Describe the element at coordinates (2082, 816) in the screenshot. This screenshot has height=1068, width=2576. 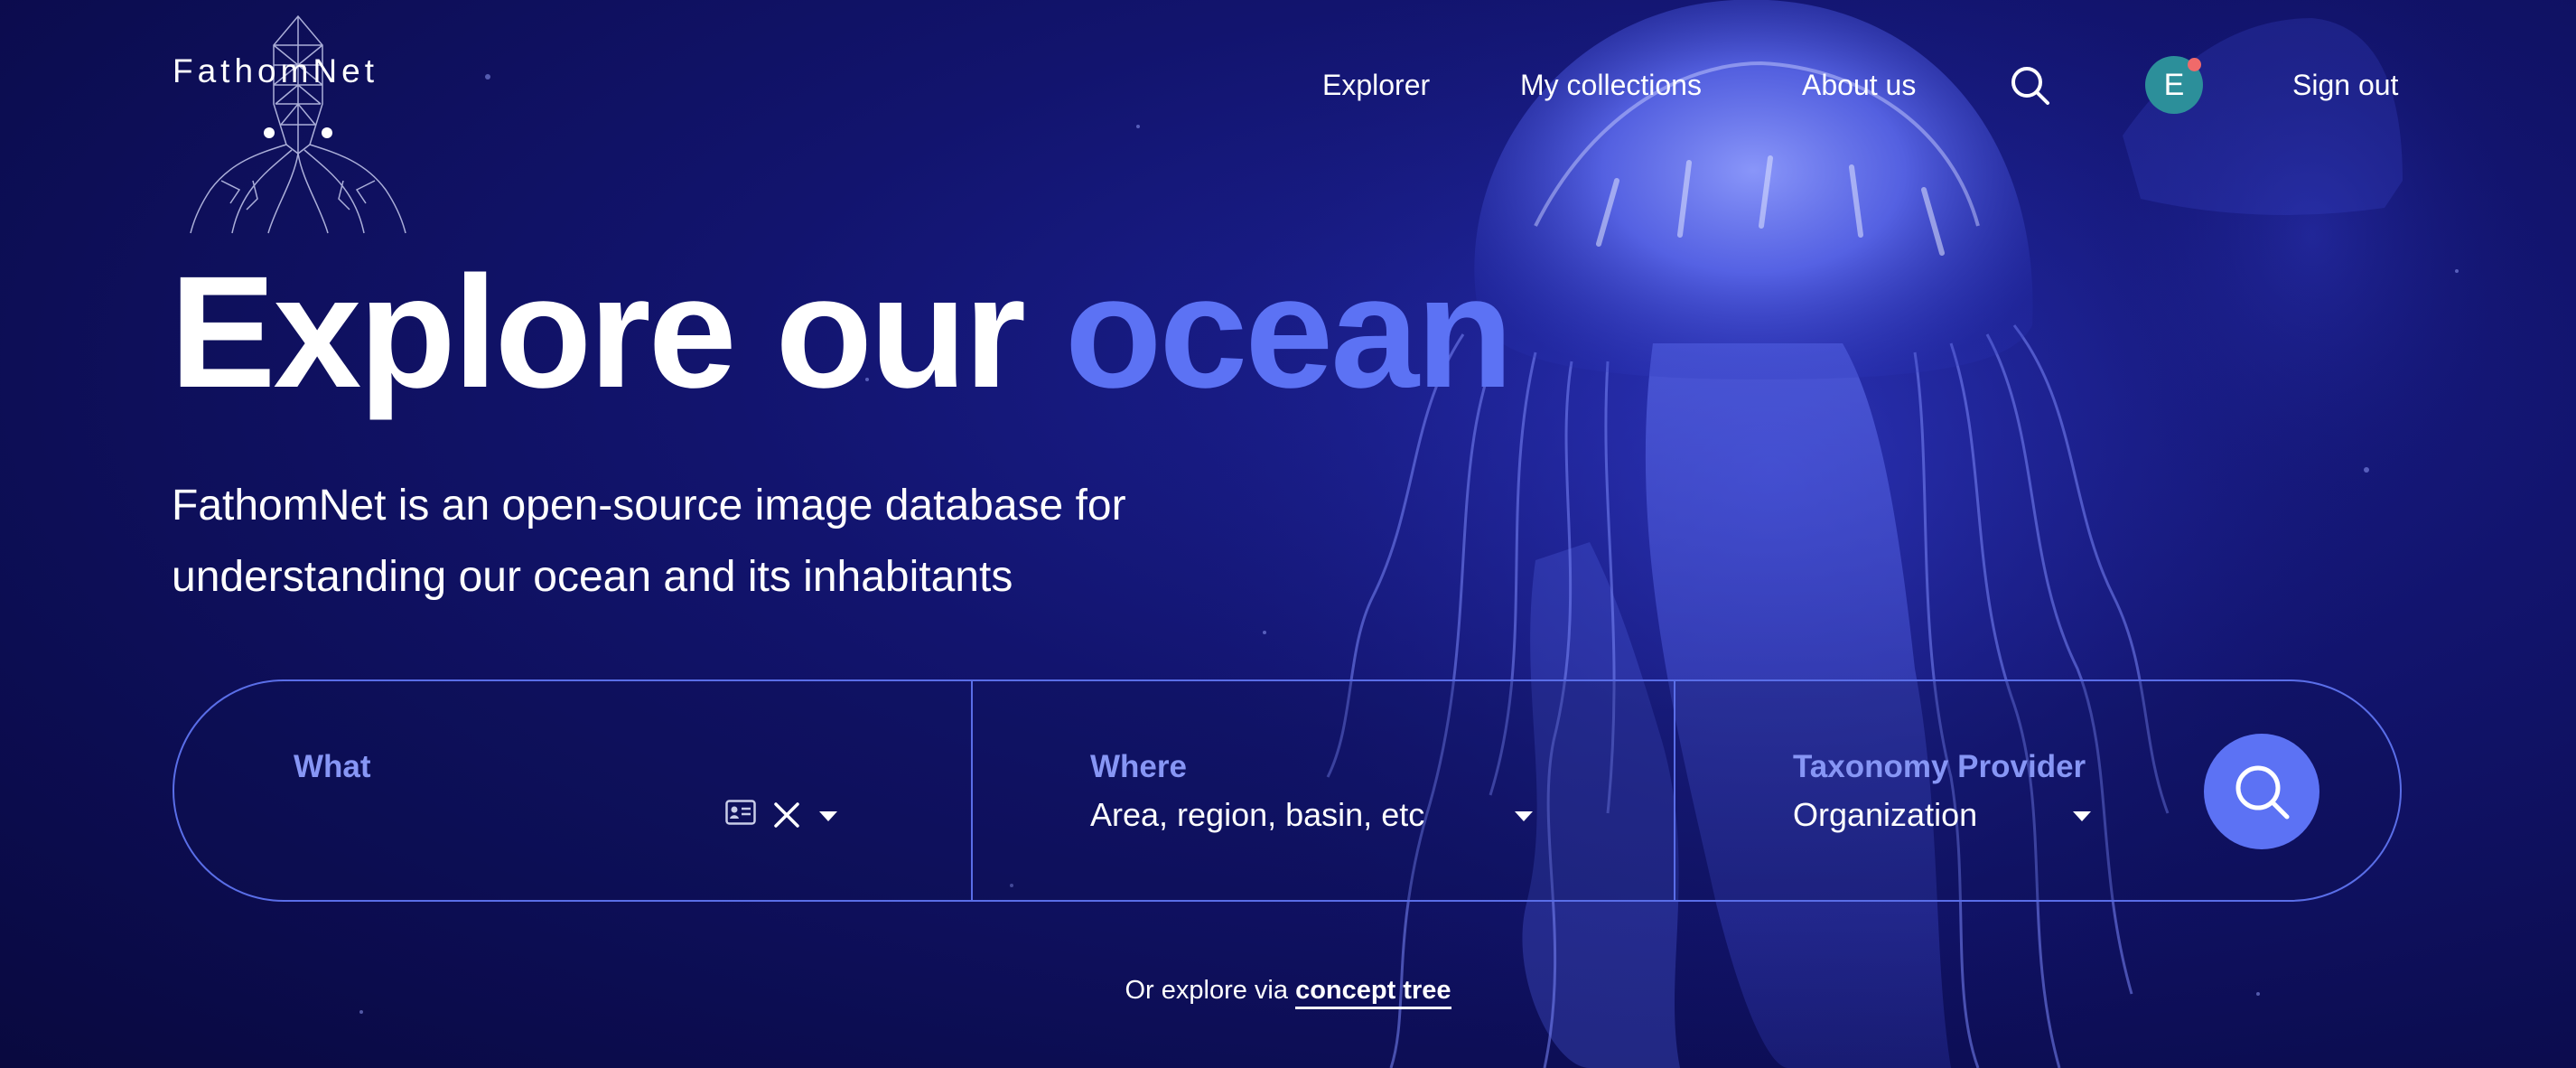
I see `taxonomy-caret-down-icon` at that location.